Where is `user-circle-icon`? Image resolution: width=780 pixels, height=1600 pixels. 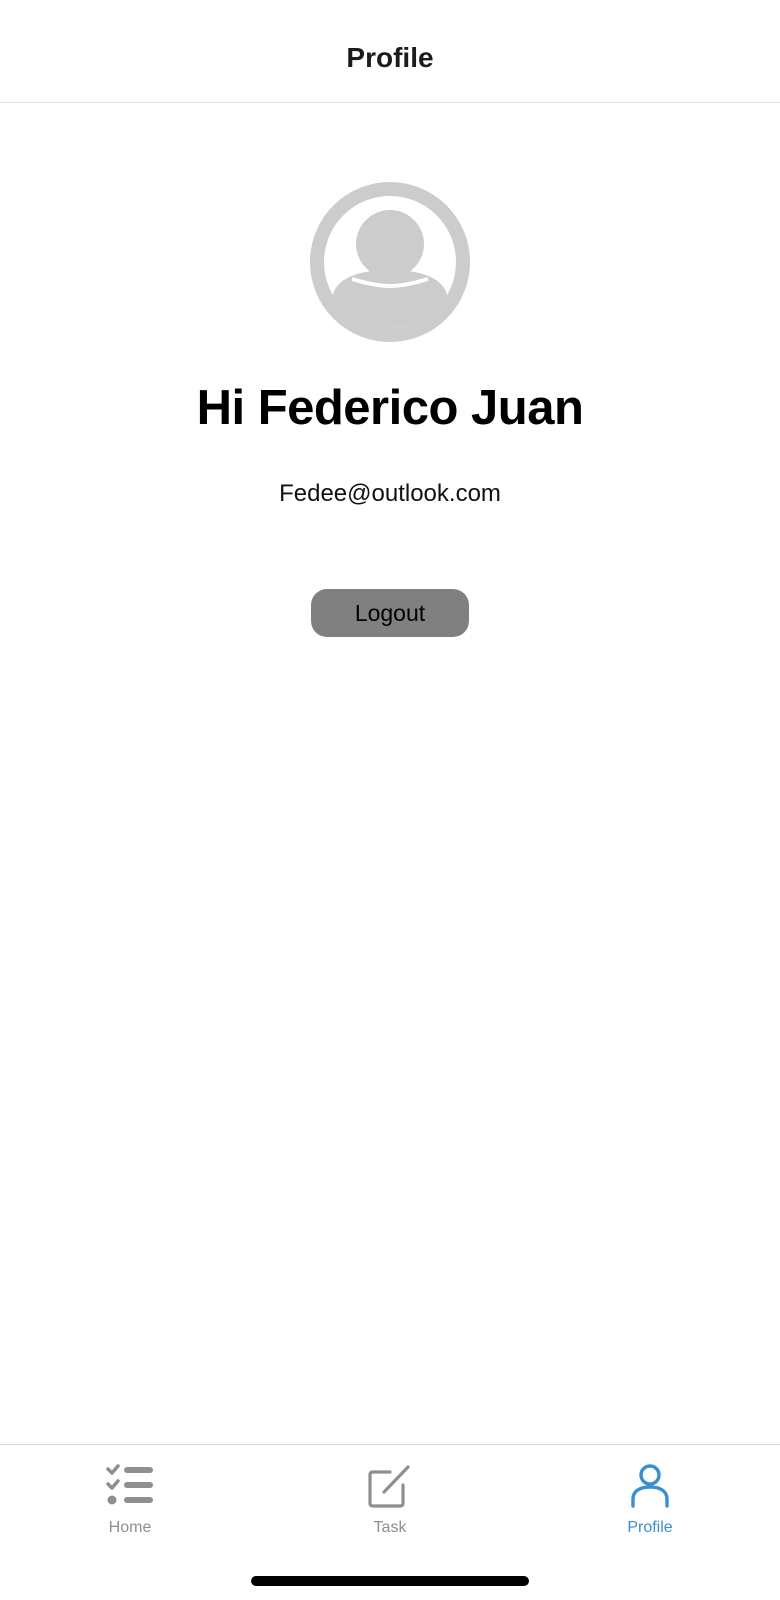 user-circle-icon is located at coordinates (390, 262).